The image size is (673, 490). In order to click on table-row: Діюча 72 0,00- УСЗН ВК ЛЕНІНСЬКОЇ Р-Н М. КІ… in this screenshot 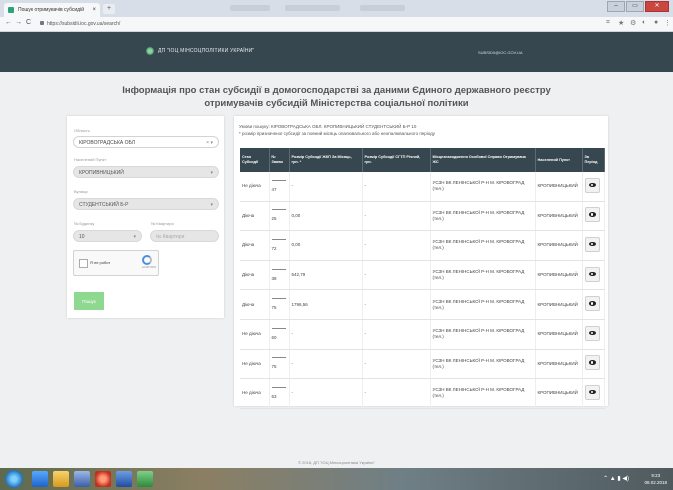, I will do `click(422, 245)`.